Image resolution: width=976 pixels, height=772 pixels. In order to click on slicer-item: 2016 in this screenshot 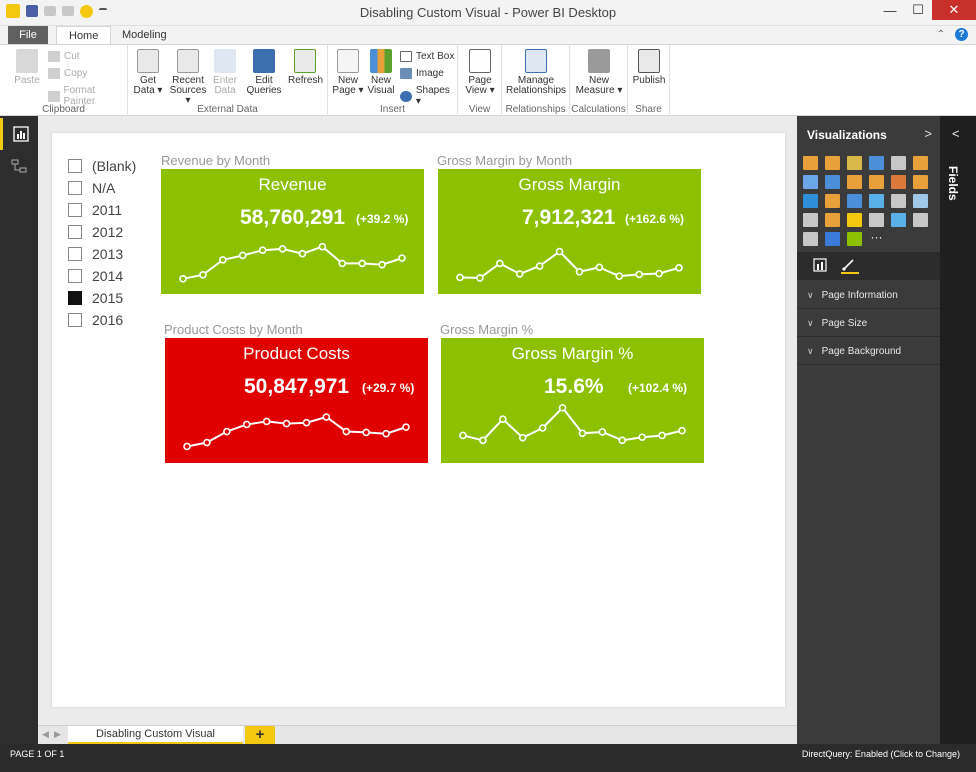, I will do `click(102, 320)`.